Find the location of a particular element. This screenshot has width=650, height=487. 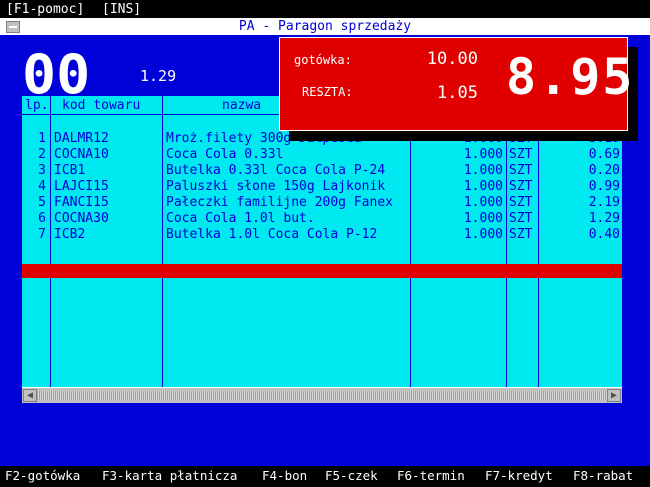

row-price: 0.99 is located at coordinates (604, 186).